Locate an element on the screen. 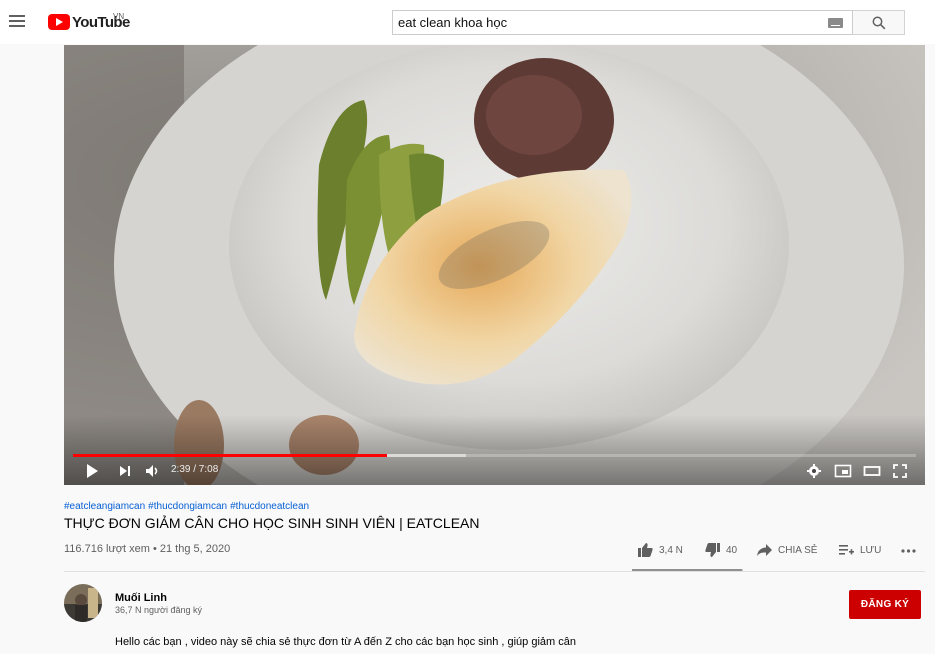 Image resolution: width=935 pixels, height=654 pixels. masthead: YouTube VN is located at coordinates (467, 22).